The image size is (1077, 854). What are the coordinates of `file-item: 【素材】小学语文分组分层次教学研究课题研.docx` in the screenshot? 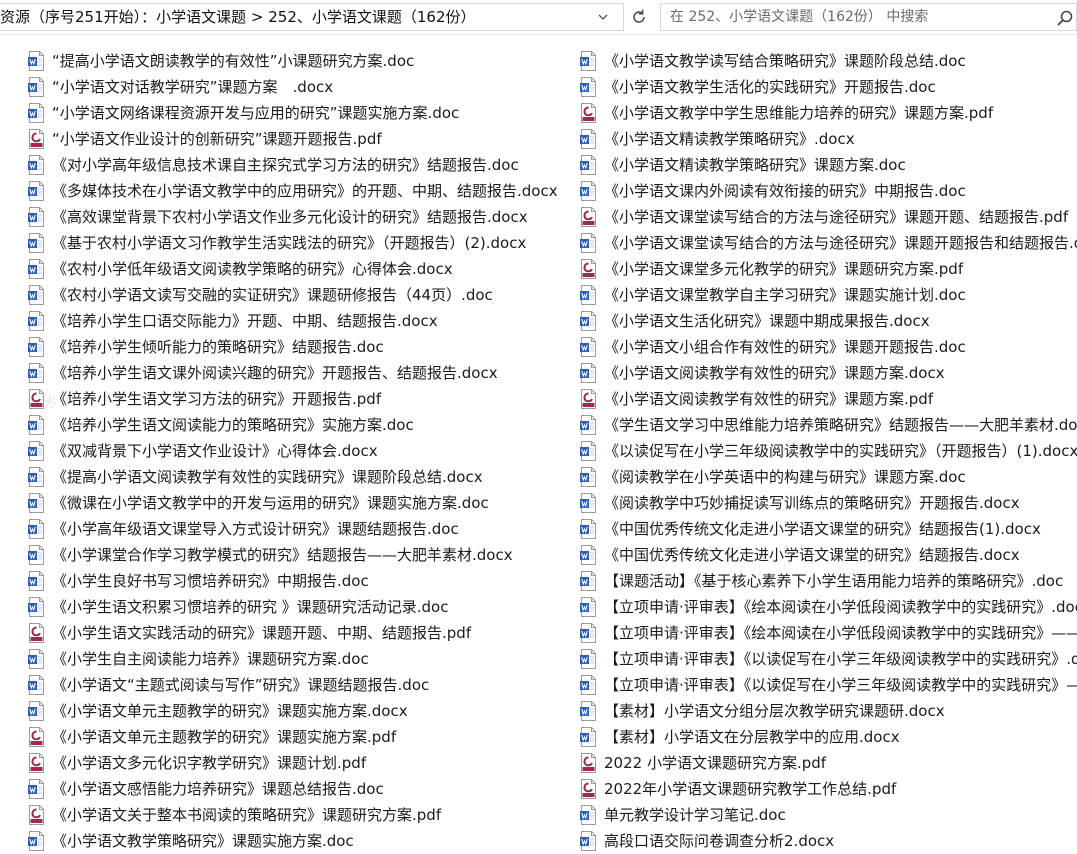 It's located at (828, 711).